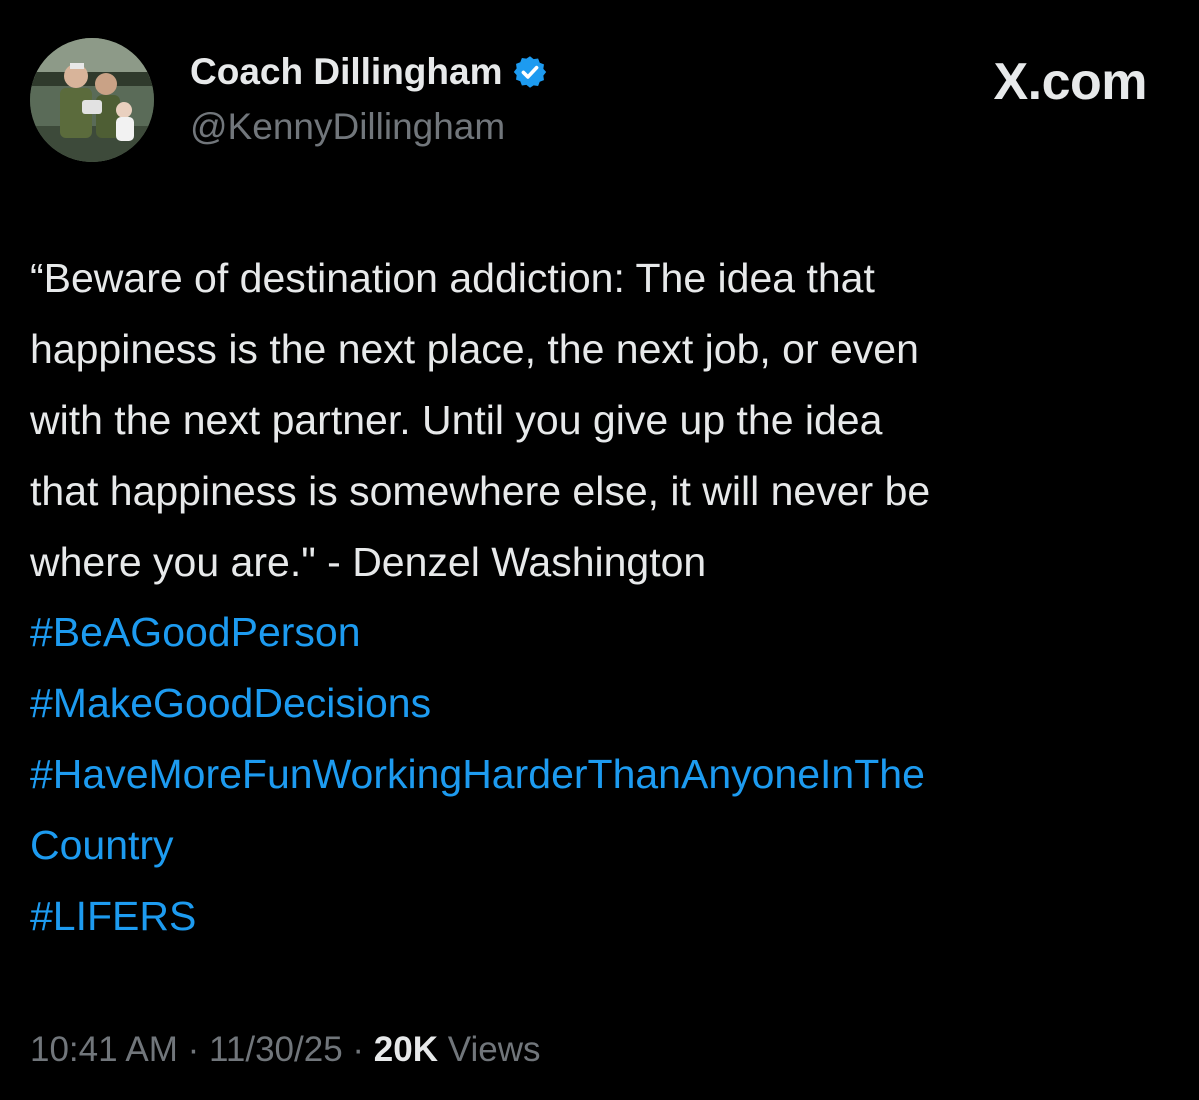  Describe the element at coordinates (195, 632) in the screenshot. I see `hashtag-link: #BeAGoodPerson` at that location.